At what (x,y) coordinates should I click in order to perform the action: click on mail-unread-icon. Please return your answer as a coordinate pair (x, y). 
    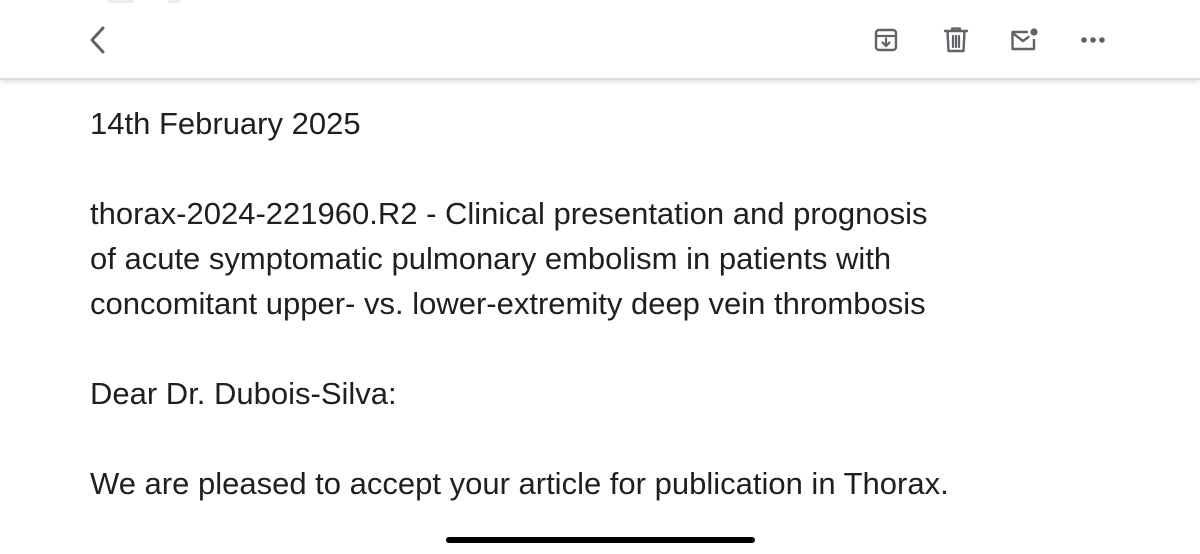
    Looking at the image, I should click on (1024, 39).